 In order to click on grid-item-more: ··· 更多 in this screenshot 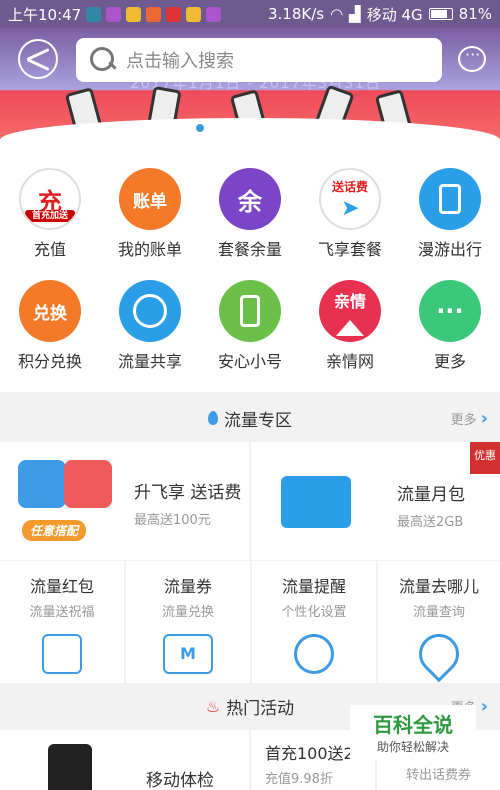, I will do `click(450, 326)`.